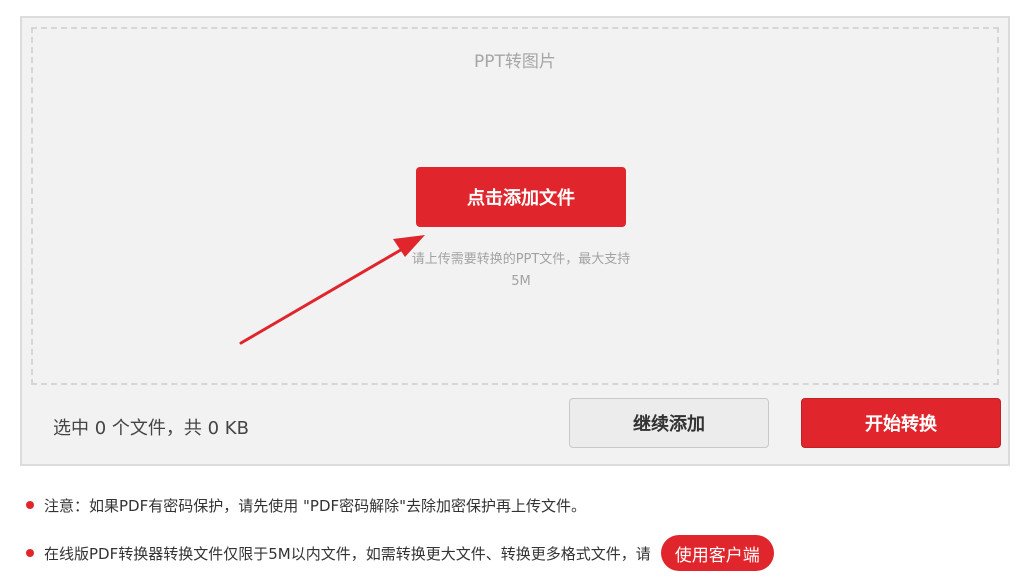 The image size is (1030, 581). Describe the element at coordinates (332, 290) in the screenshot. I see `pointer-arrow-icon` at that location.